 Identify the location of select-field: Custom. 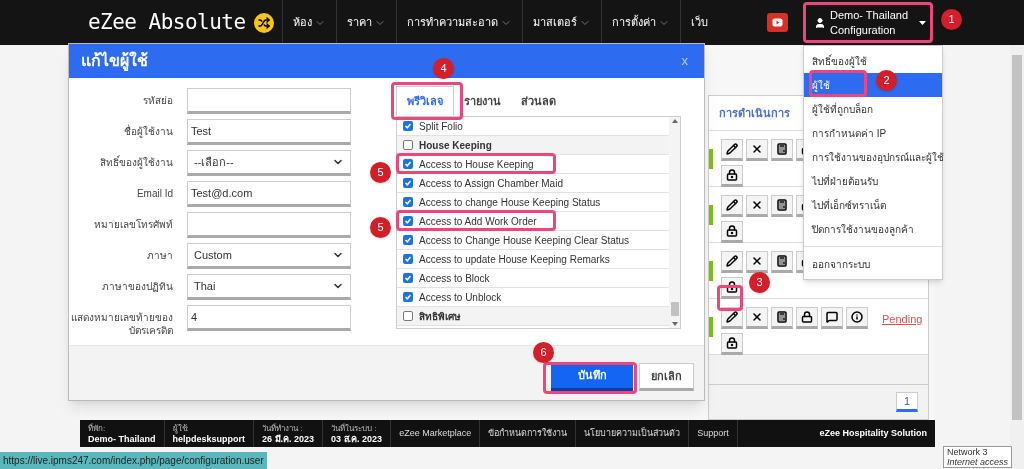
(269, 256).